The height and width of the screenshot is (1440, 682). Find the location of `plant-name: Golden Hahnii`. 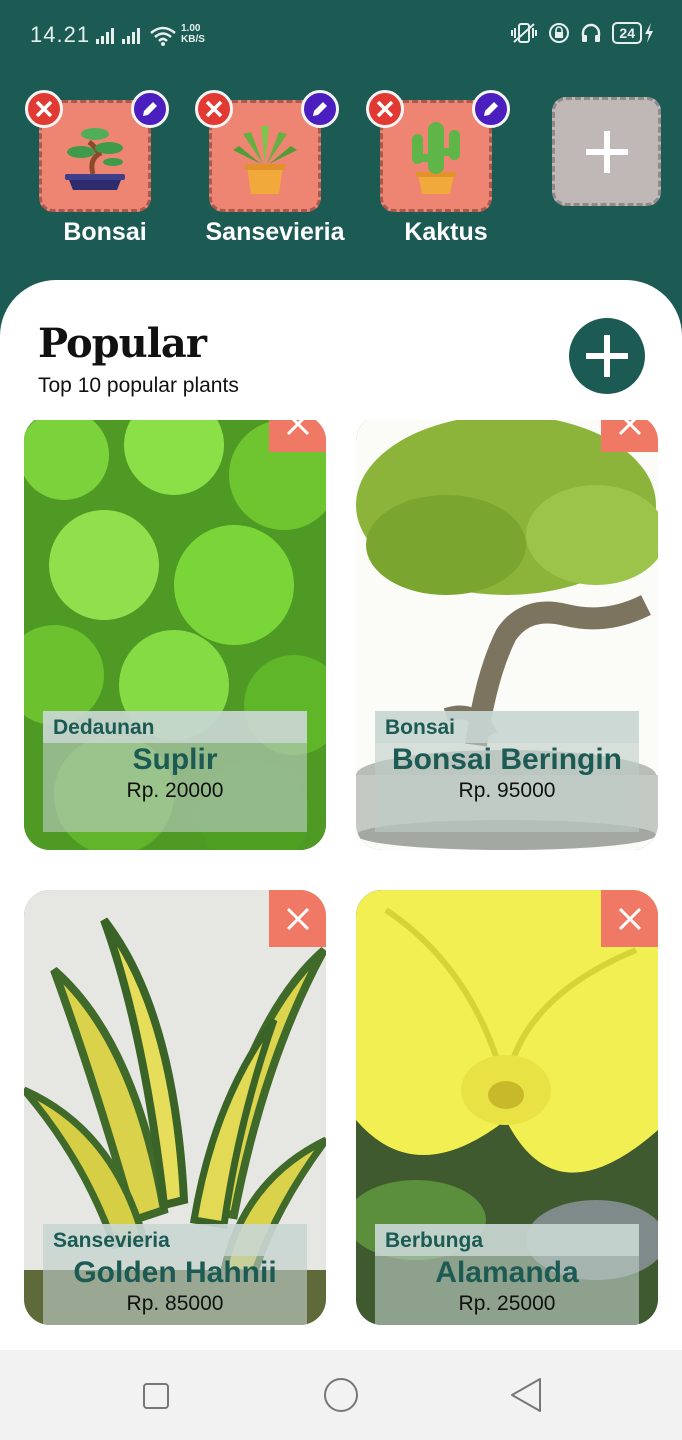

plant-name: Golden Hahnii is located at coordinates (175, 1272).